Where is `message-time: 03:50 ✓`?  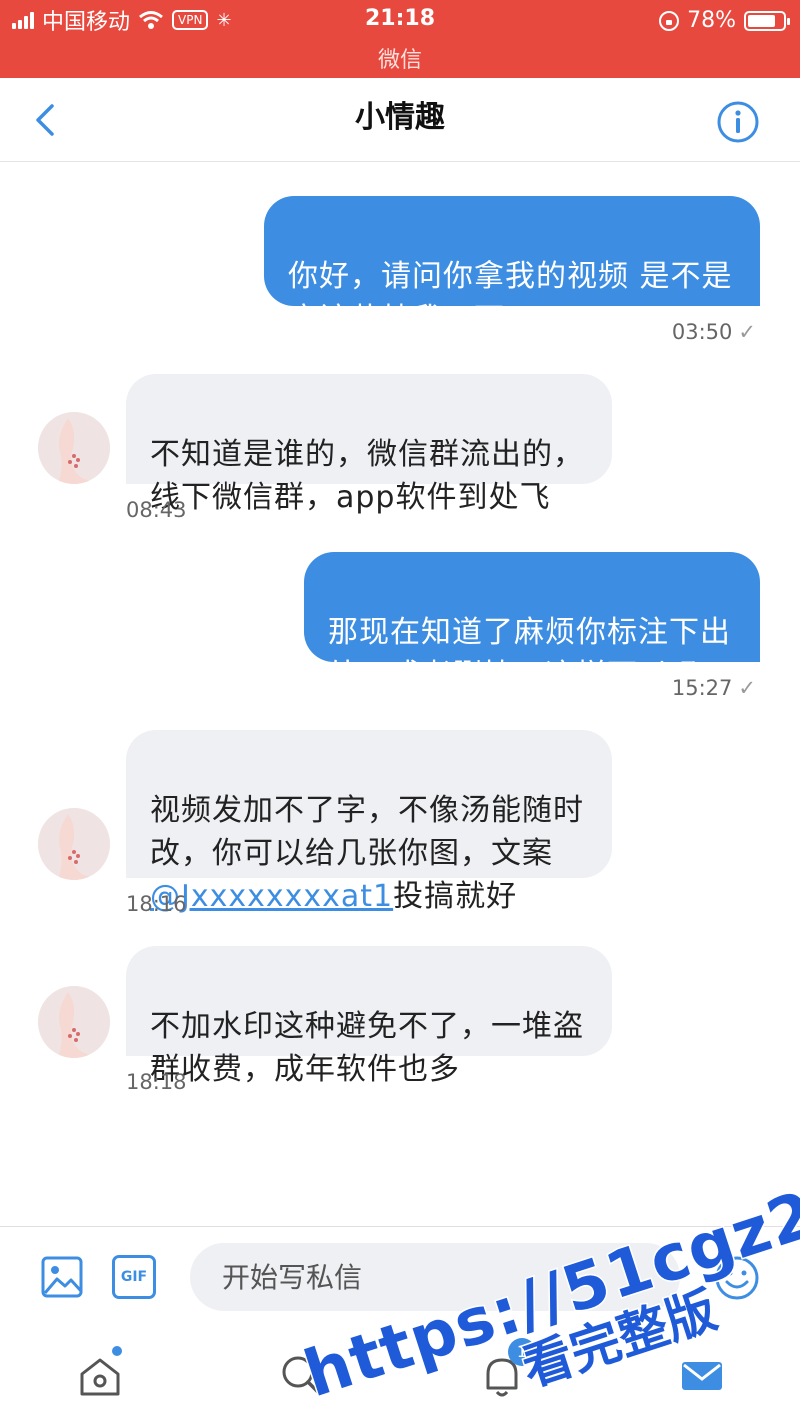
message-time: 03:50 ✓ is located at coordinates (714, 332).